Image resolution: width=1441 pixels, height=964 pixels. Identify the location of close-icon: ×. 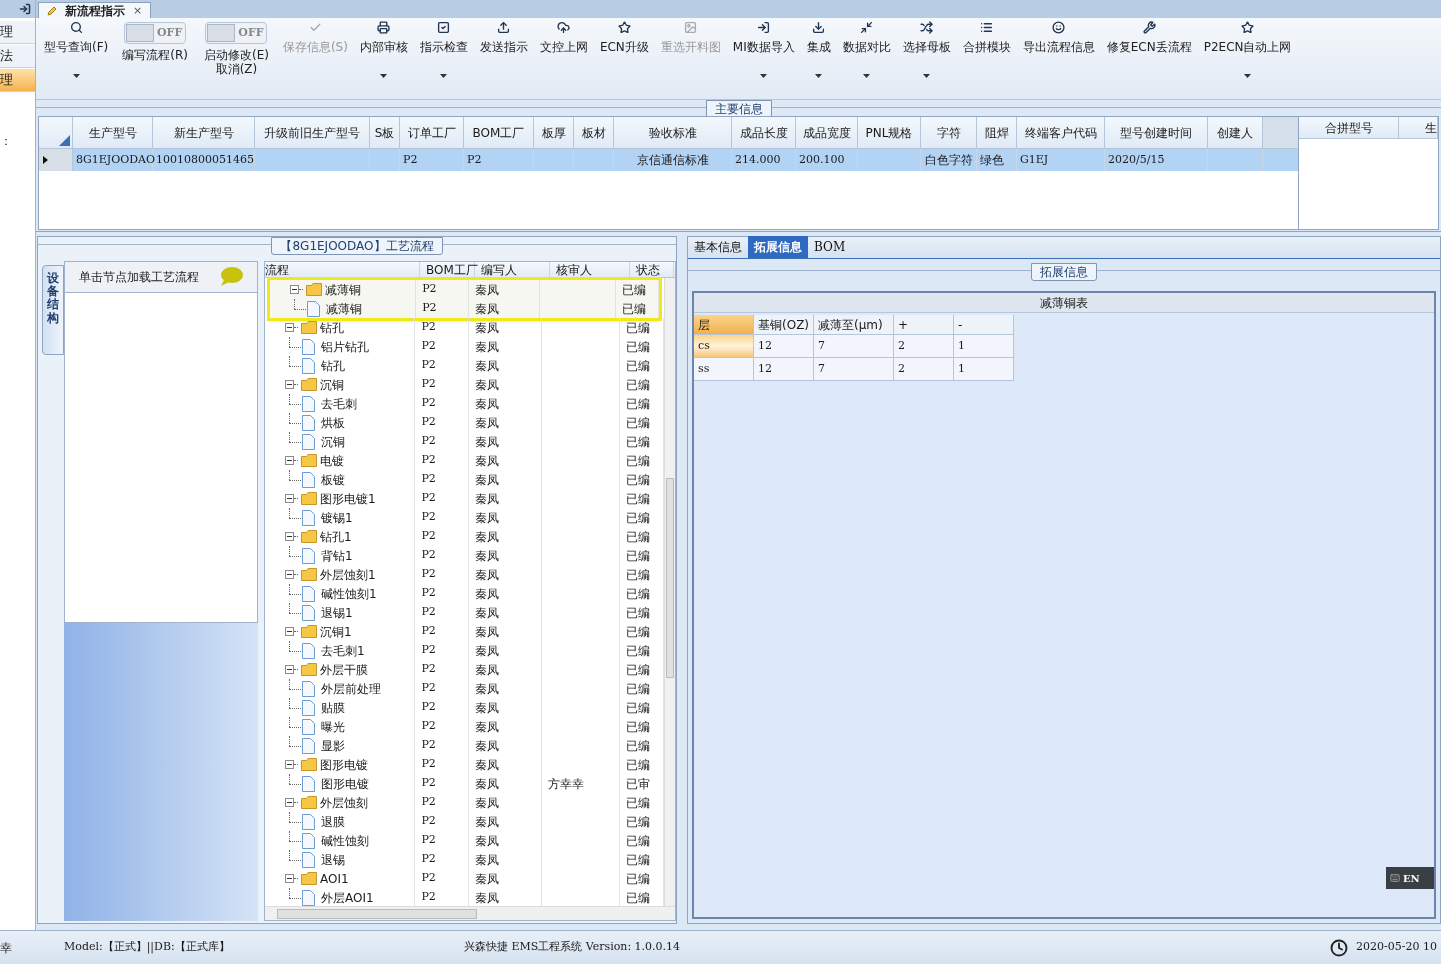
(138, 10).